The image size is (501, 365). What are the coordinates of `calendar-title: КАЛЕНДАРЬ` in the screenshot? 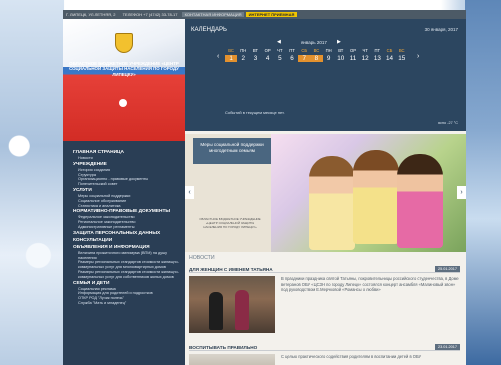 It's located at (209, 30).